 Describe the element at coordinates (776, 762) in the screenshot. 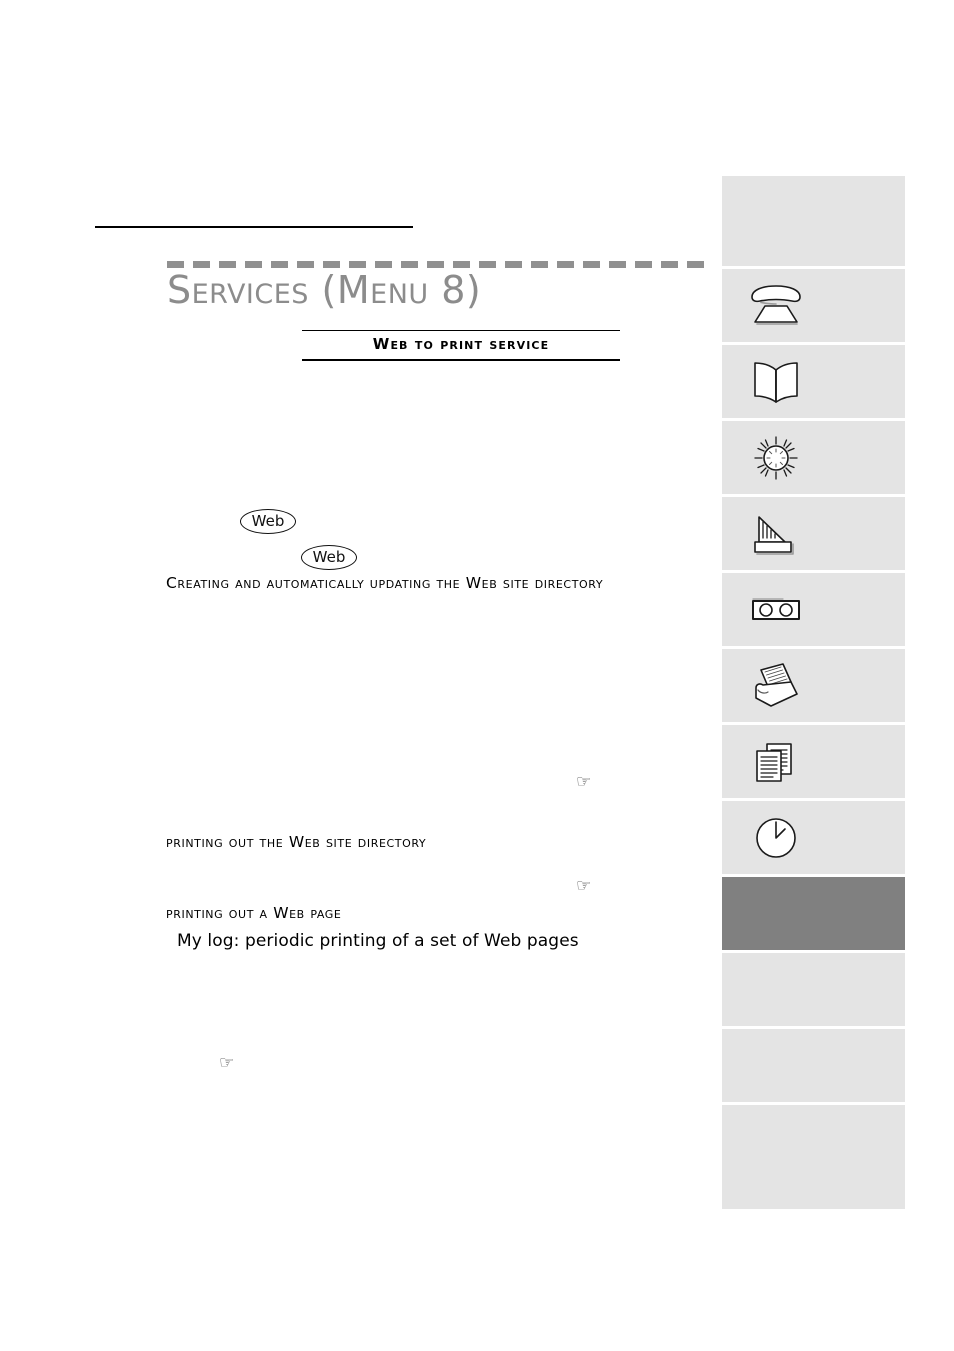

I see `documents-icon` at that location.